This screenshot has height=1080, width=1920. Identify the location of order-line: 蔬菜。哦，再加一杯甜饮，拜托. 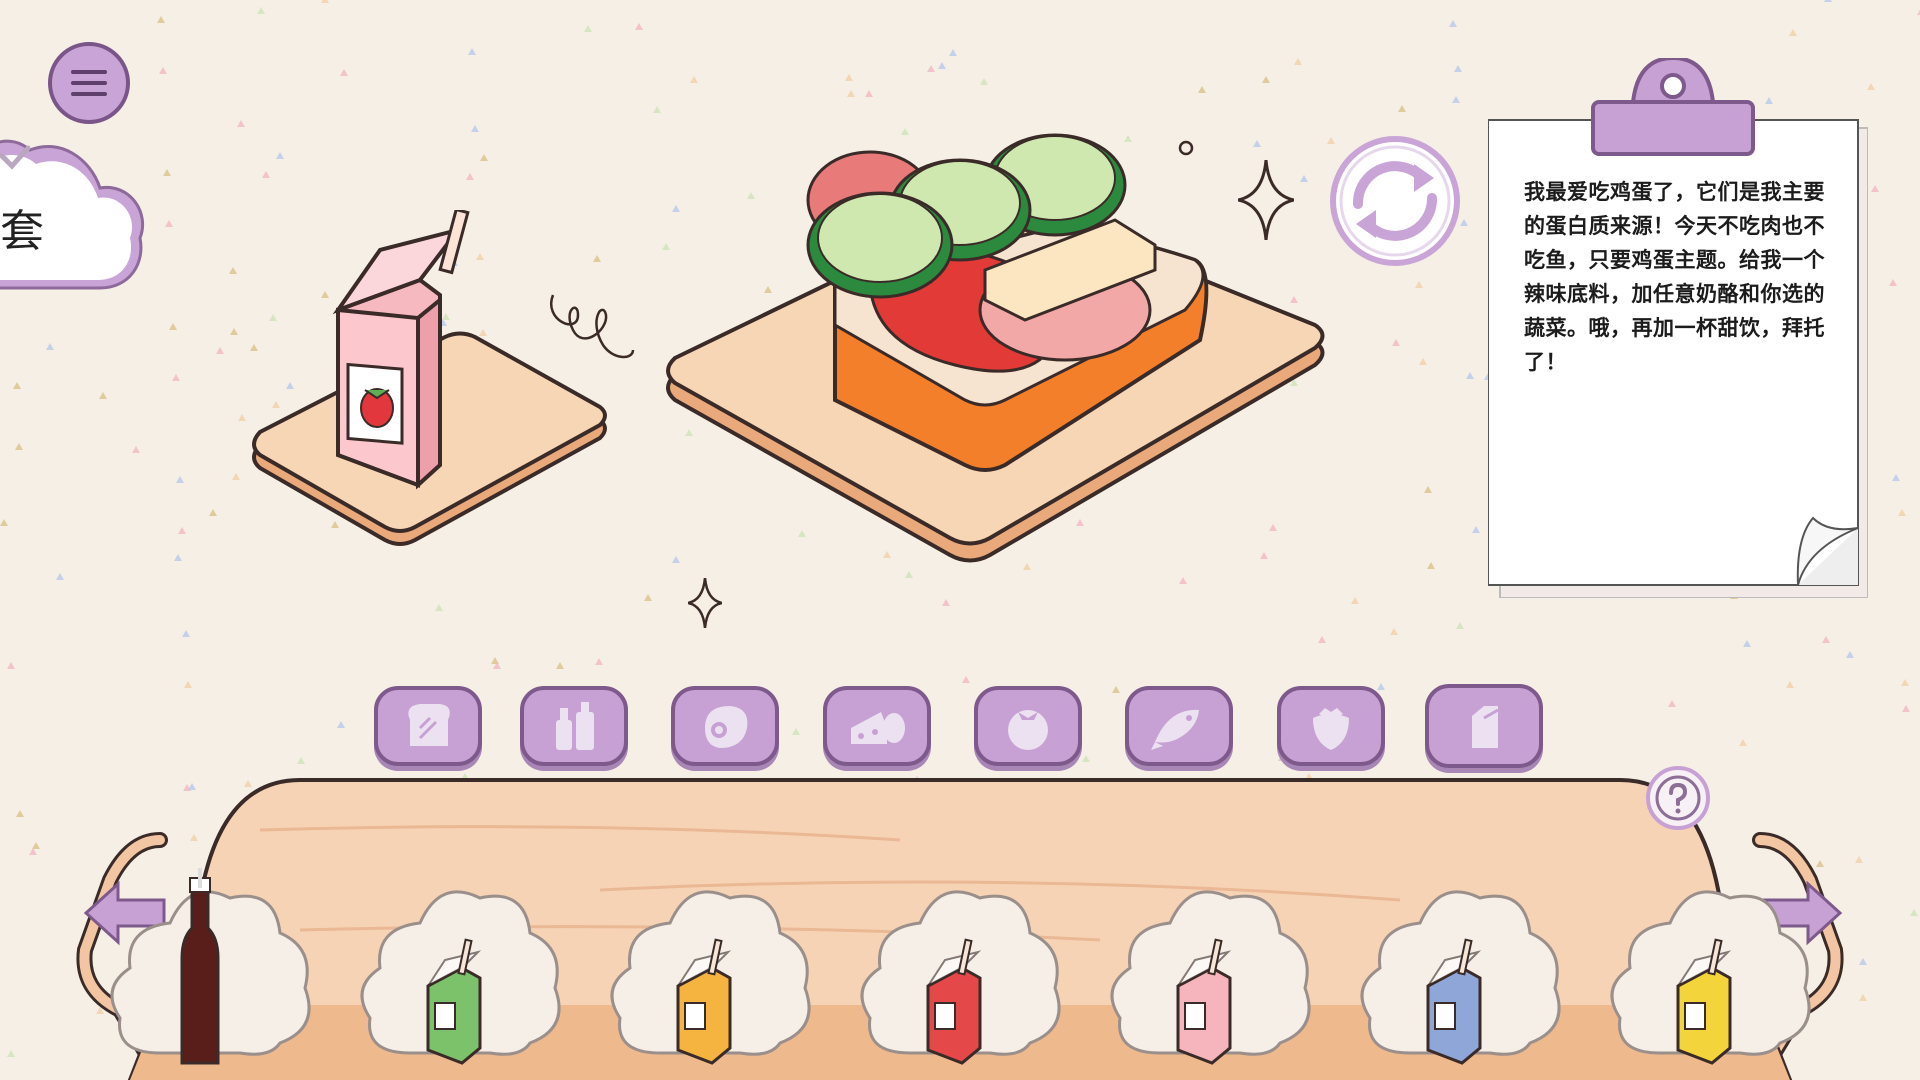
(1674, 328).